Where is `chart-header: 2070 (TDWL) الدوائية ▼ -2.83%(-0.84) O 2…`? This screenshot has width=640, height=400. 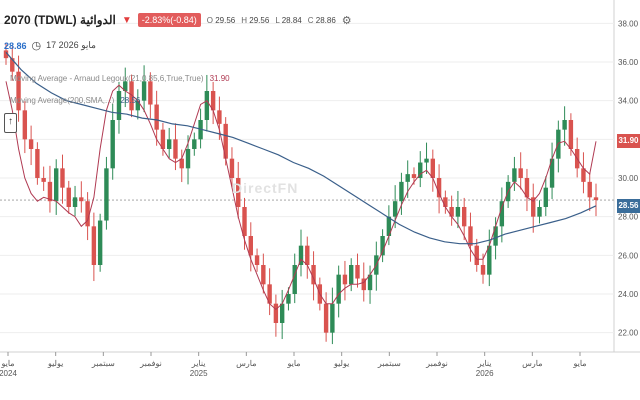 chart-header: 2070 (TDWL) الدوائية ▼ -2.83%(-0.84) O 2… is located at coordinates (178, 20).